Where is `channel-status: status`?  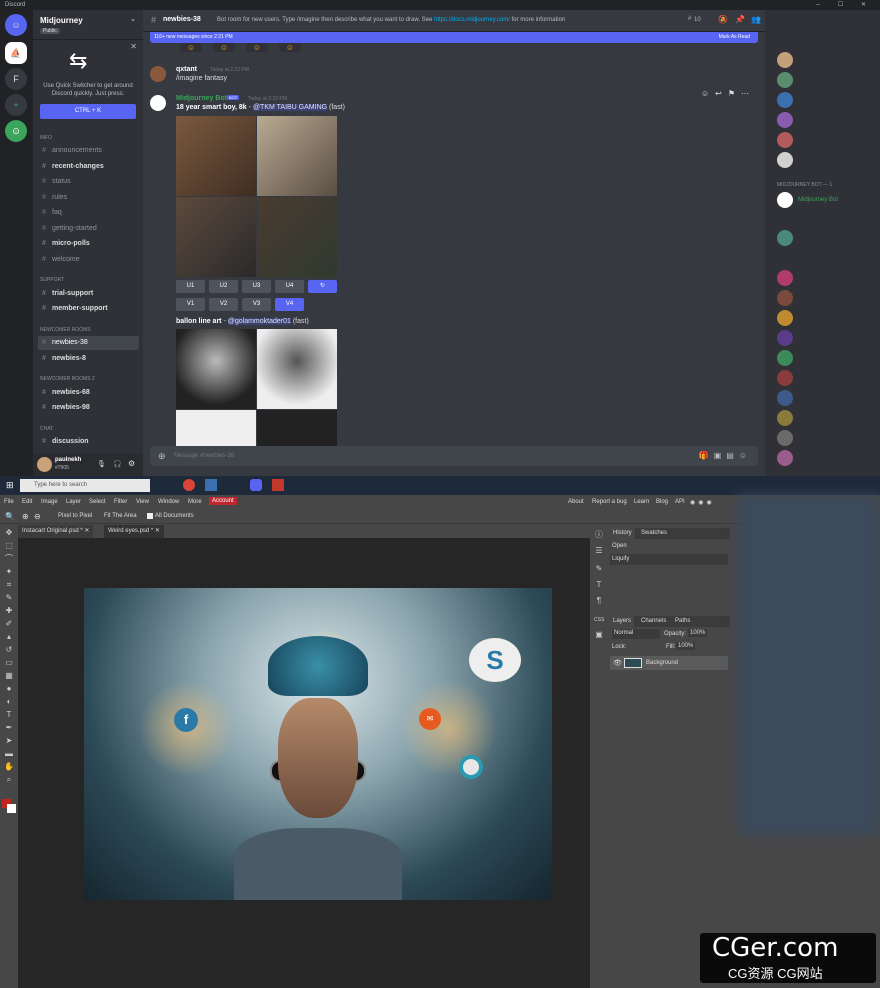
channel-status: status is located at coordinates (88, 182).